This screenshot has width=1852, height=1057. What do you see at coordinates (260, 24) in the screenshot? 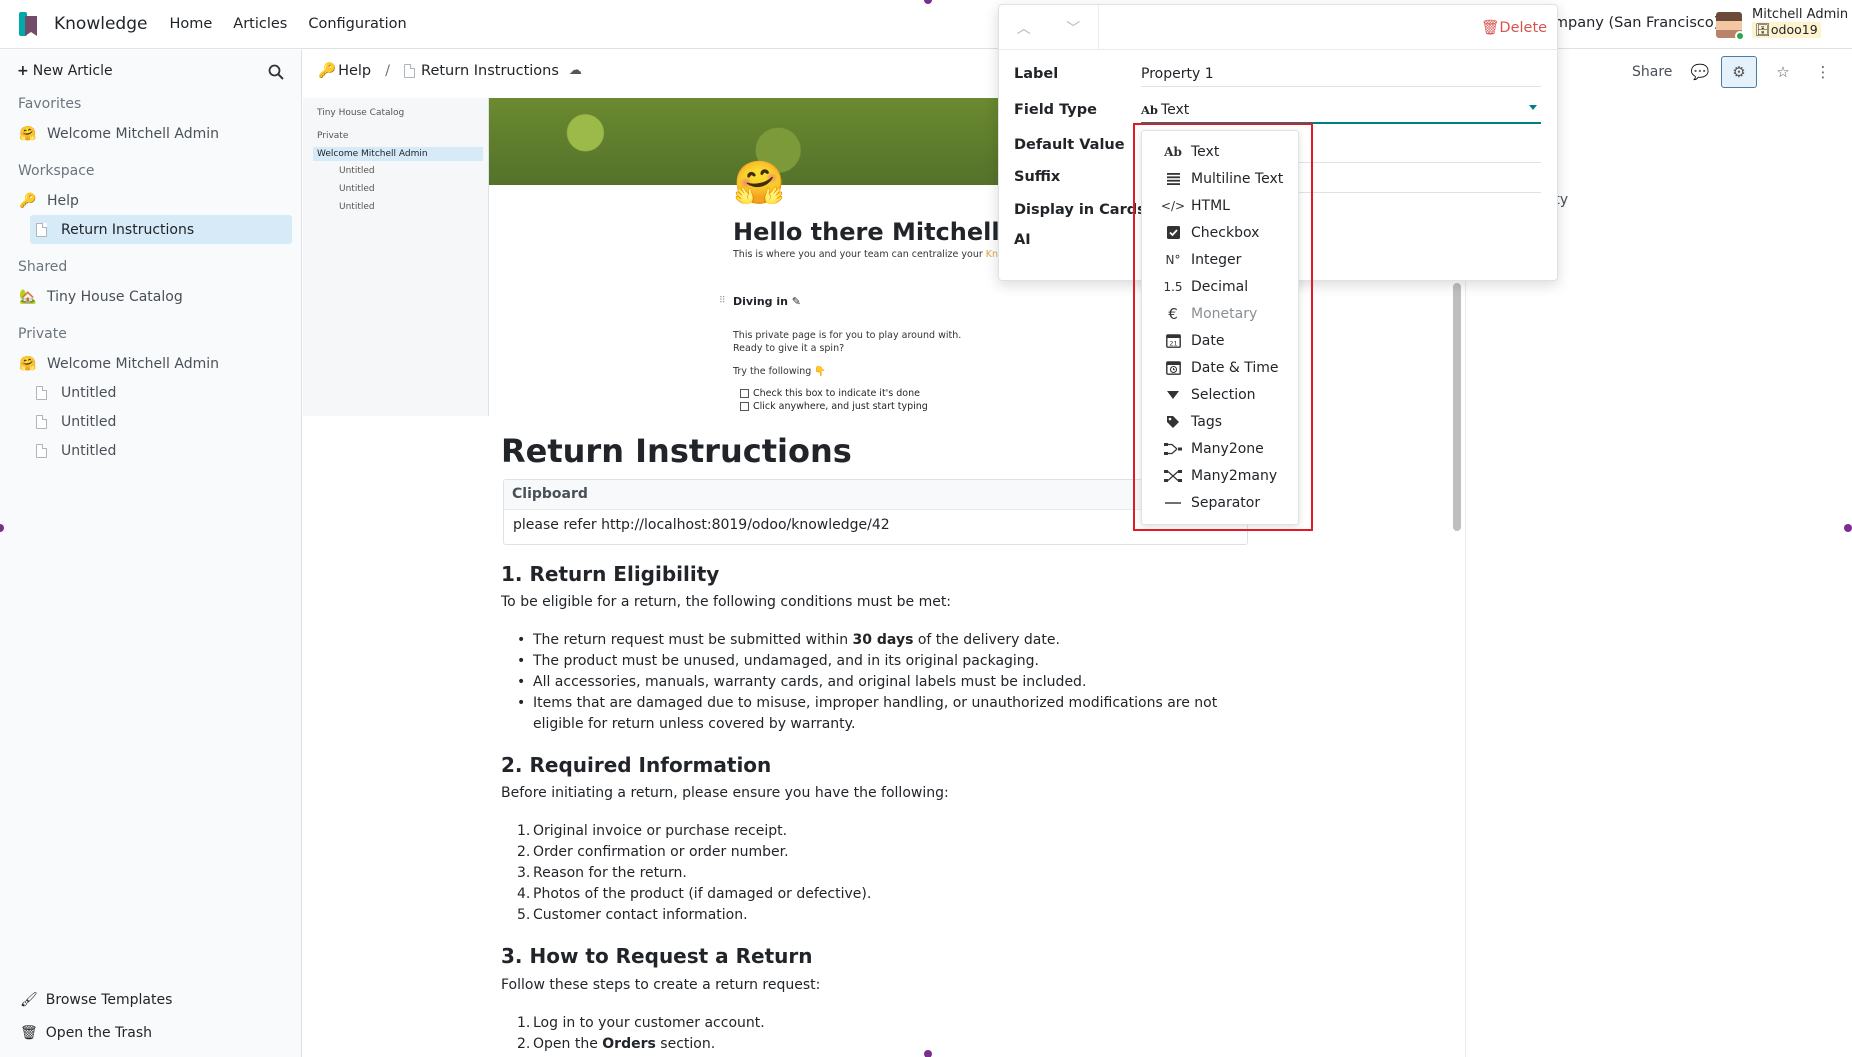
I see `nav-articles: Articles` at bounding box center [260, 24].